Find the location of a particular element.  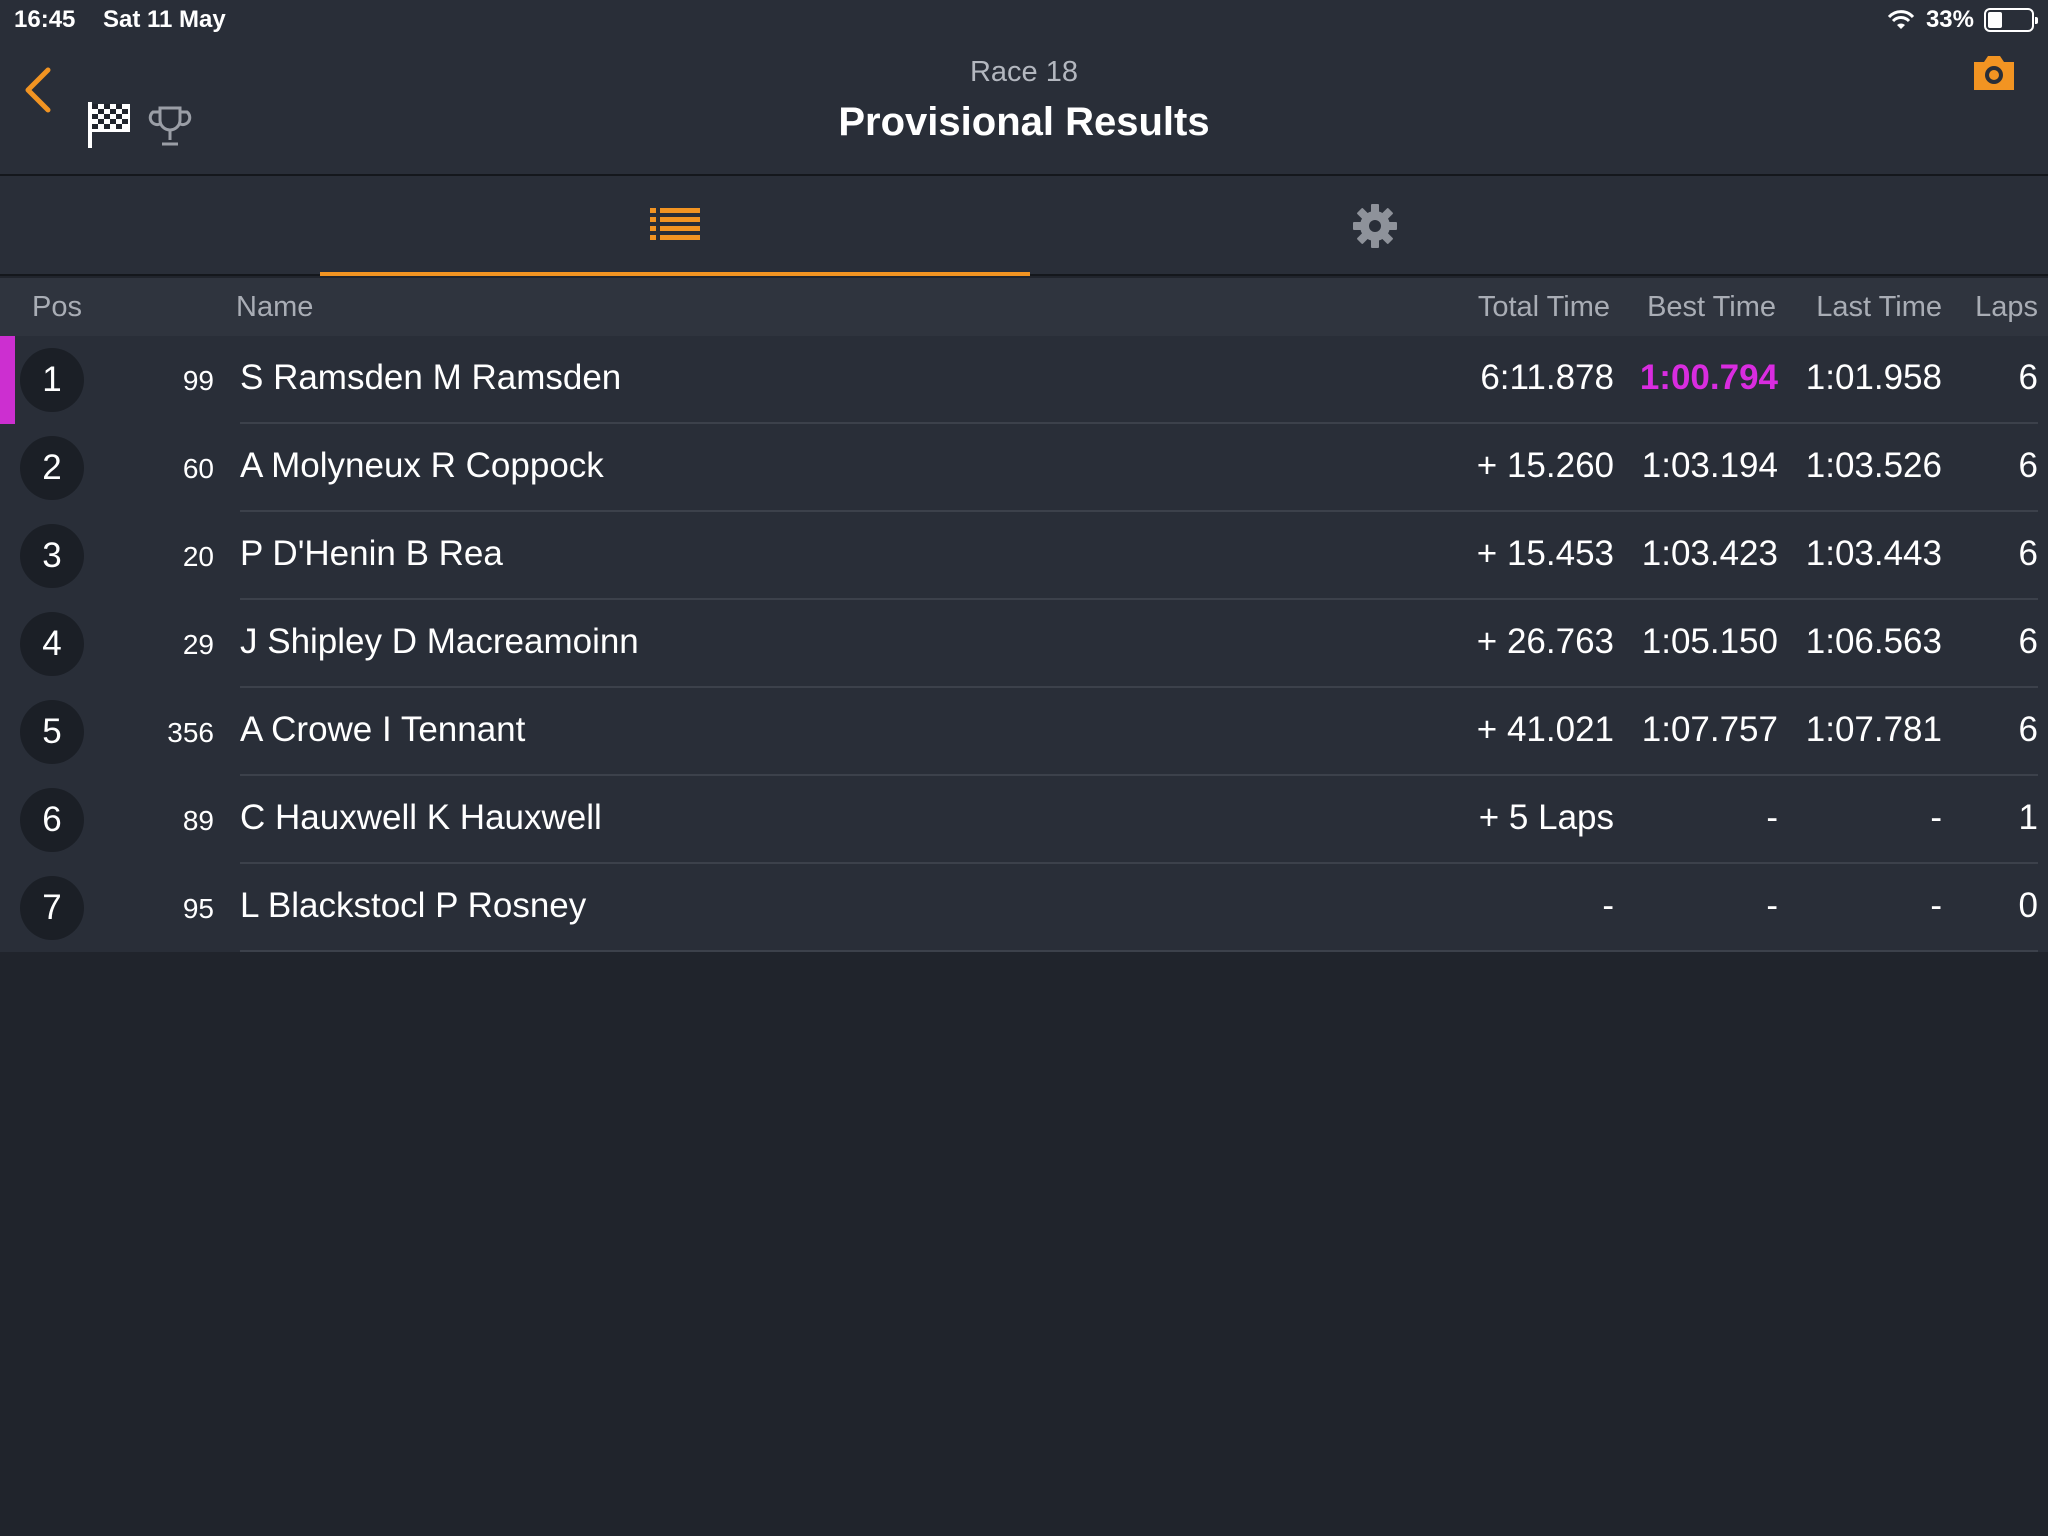

column-header-name: Name is located at coordinates (274, 307).